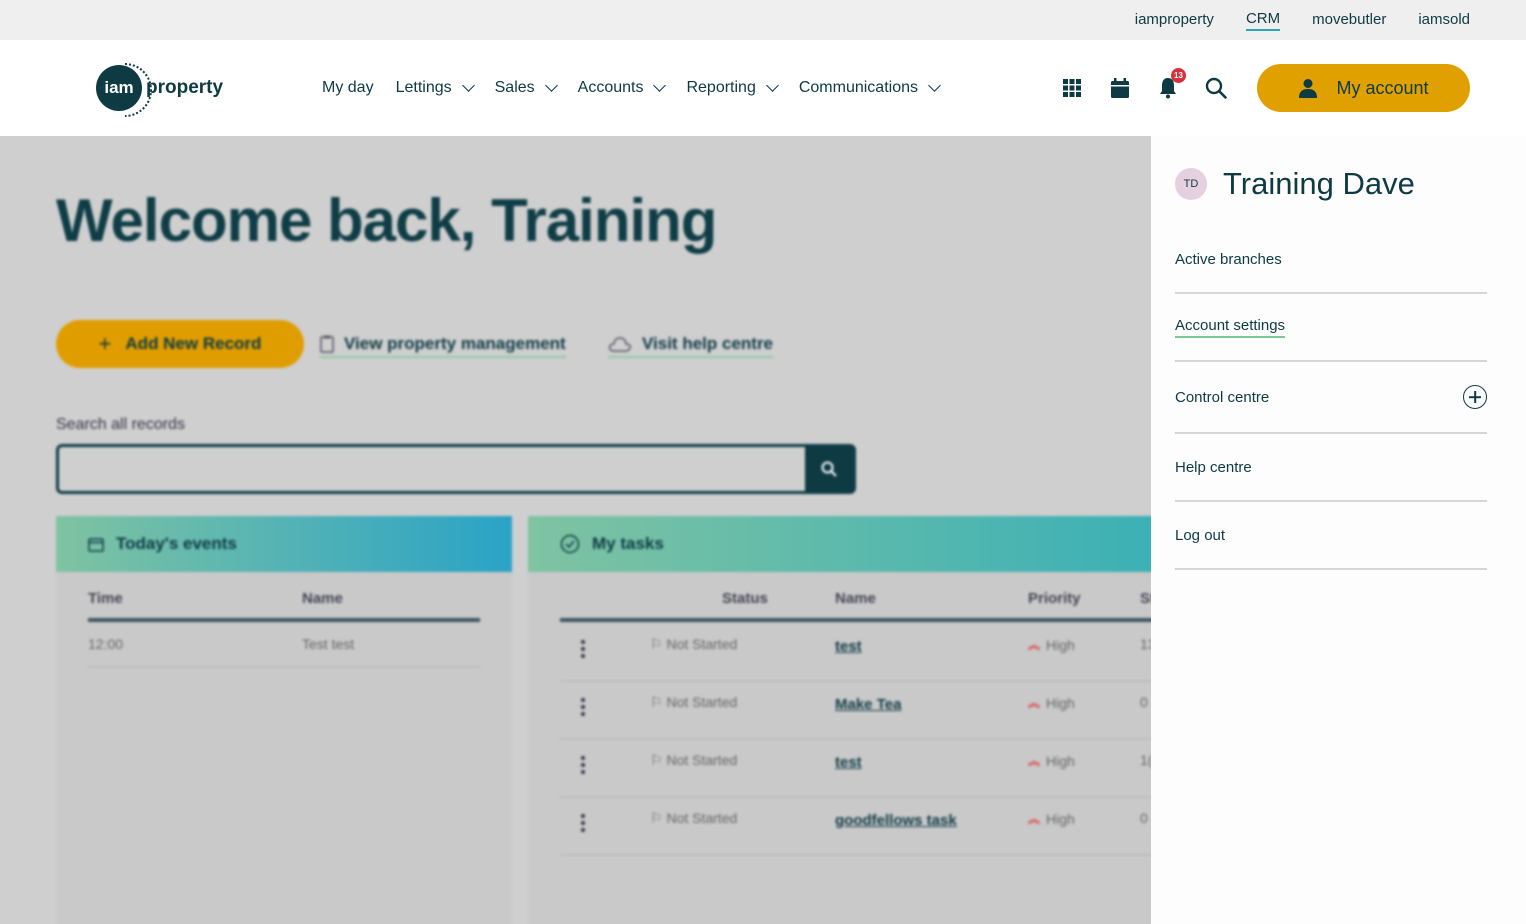 The height and width of the screenshot is (924, 1526). What do you see at coordinates (1382, 87) in the screenshot?
I see `my-account-label: My account` at bounding box center [1382, 87].